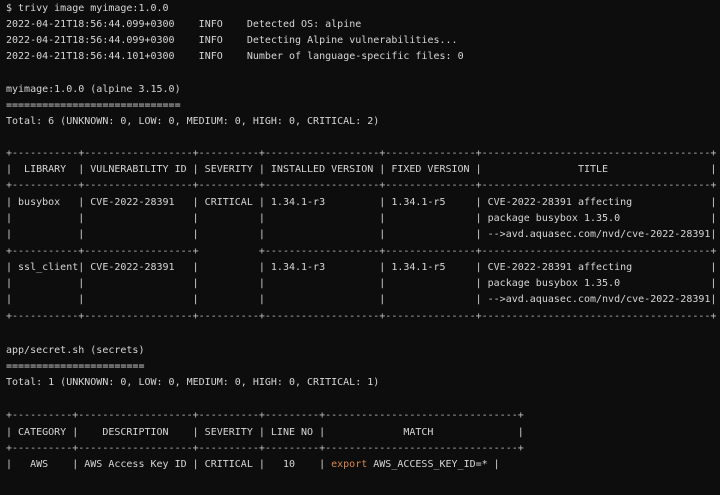 This screenshot has height=495, width=720. I want to click on log-message: Detected OS: alpine, so click(304, 24).